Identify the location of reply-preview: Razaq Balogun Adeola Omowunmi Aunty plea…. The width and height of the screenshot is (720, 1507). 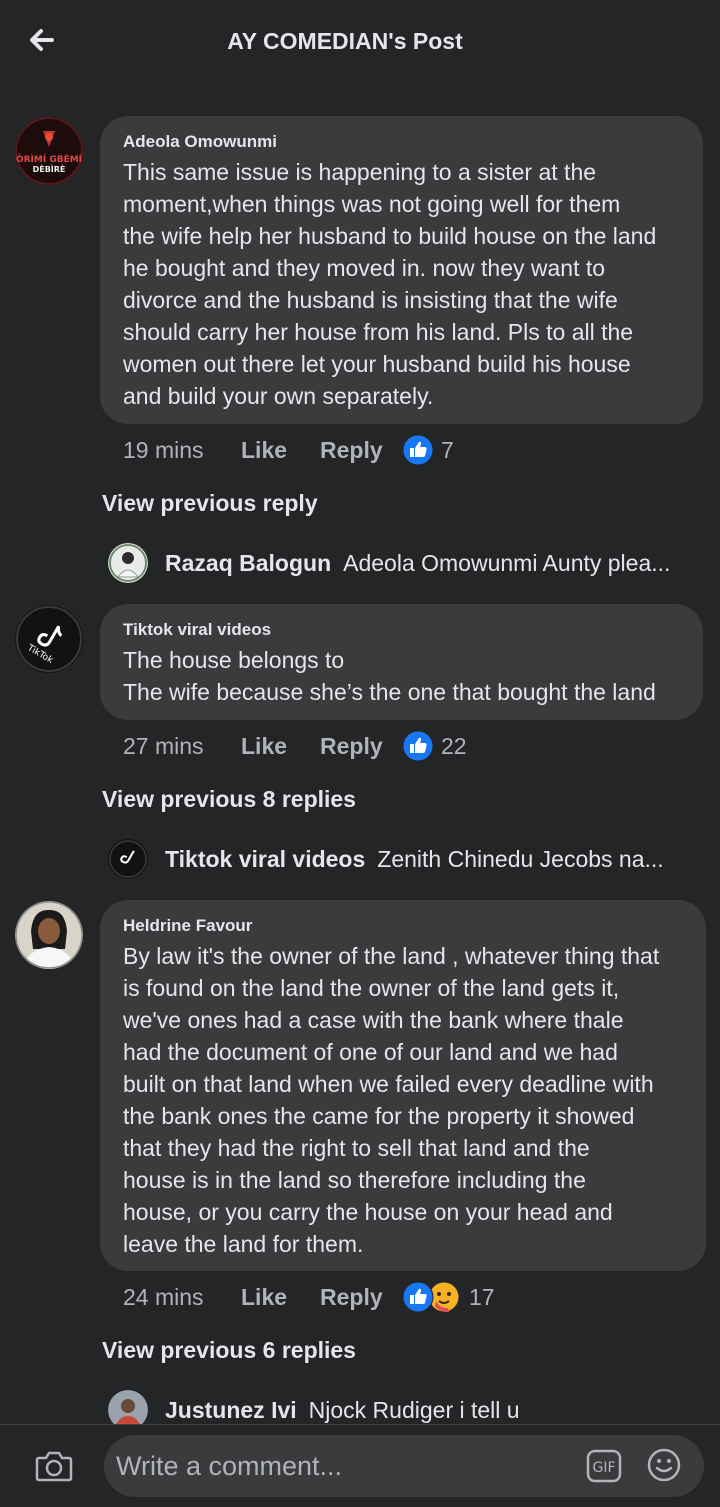
(403, 563).